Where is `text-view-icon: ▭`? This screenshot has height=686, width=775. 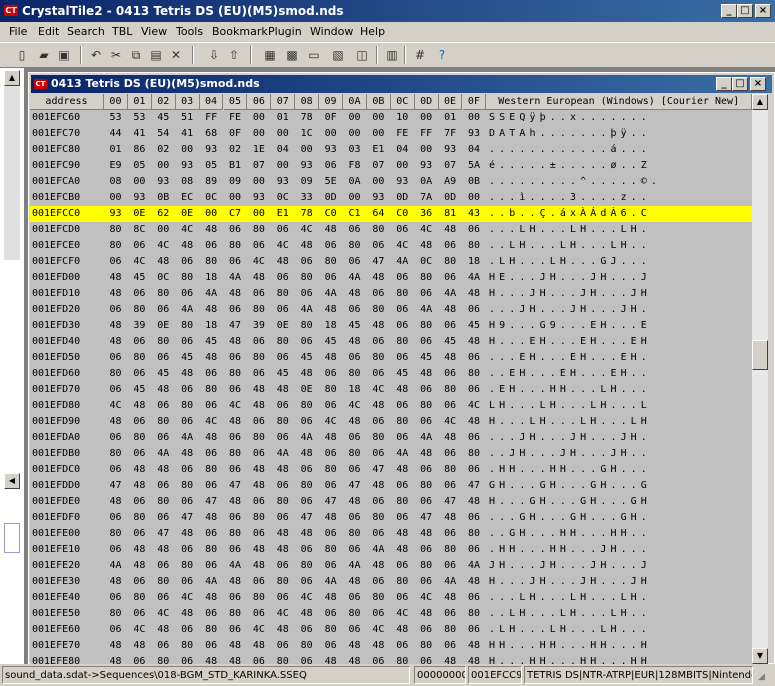 text-view-icon: ▭ is located at coordinates (314, 55).